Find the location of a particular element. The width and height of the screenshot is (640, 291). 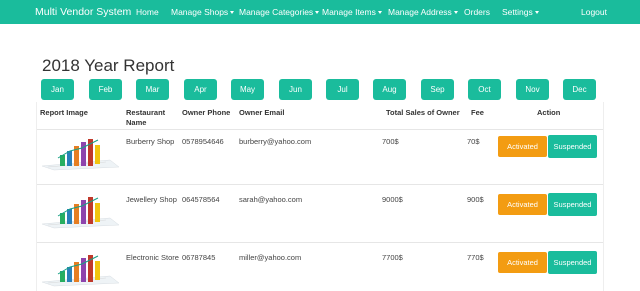

owner-email: burberry@yahoo.com is located at coordinates (275, 141).